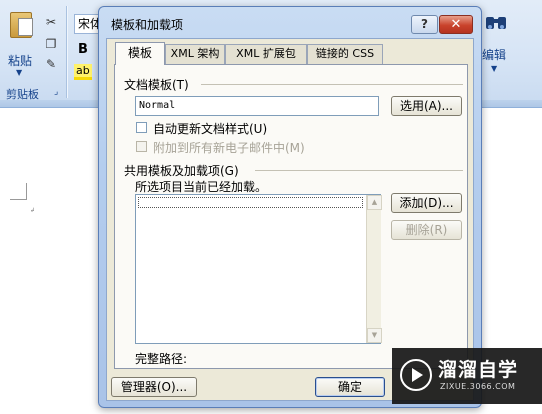 The width and height of the screenshot is (542, 414). Describe the element at coordinates (140, 53) in the screenshot. I see `tab-template: 模板` at that location.